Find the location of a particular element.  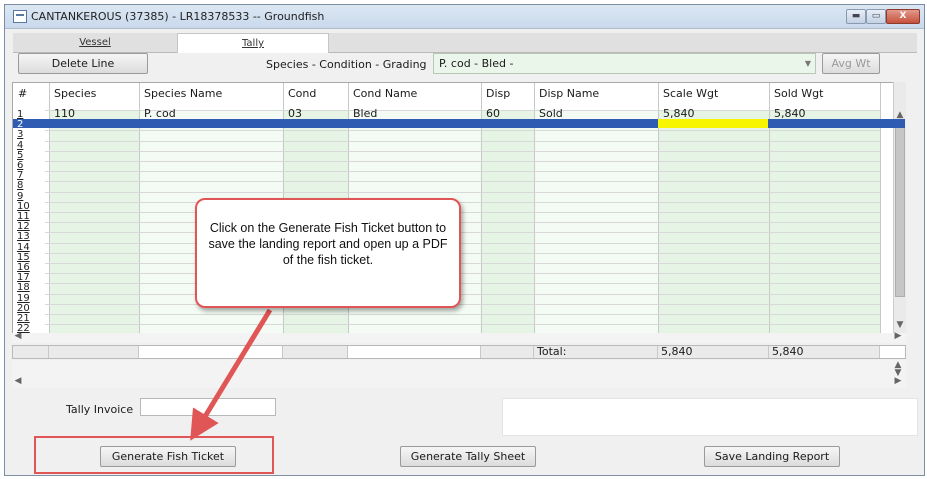

grid-cell: 110 is located at coordinates (95, 114).